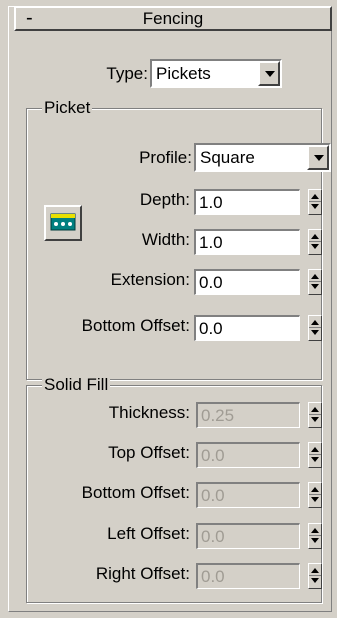 This screenshot has height=618, width=337. Describe the element at coordinates (211, 242) in the screenshot. I see `width-value: 1.0` at that location.